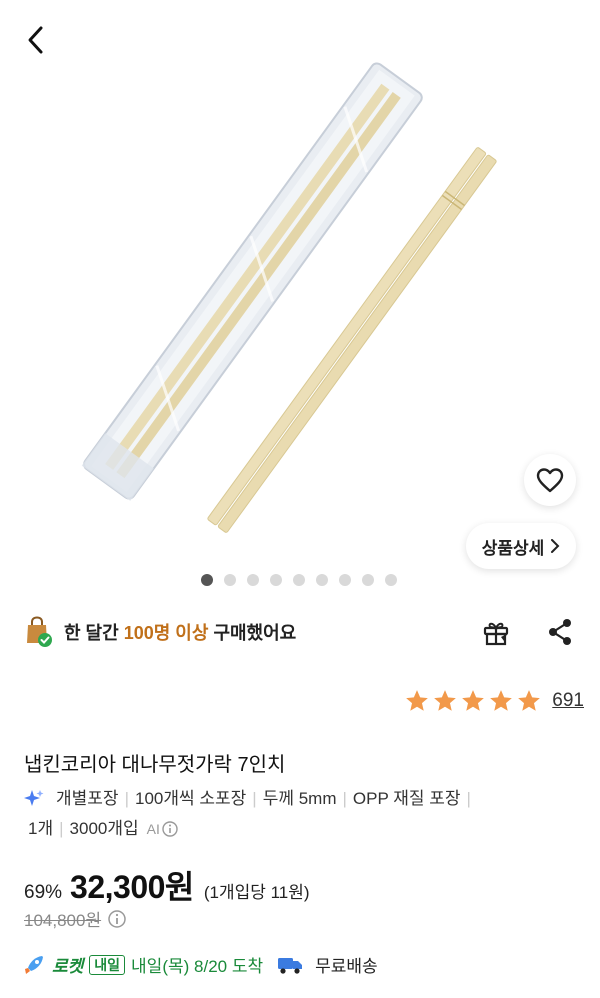 This screenshot has height=998, width=600. I want to click on image-carousel-indicator, so click(299, 580).